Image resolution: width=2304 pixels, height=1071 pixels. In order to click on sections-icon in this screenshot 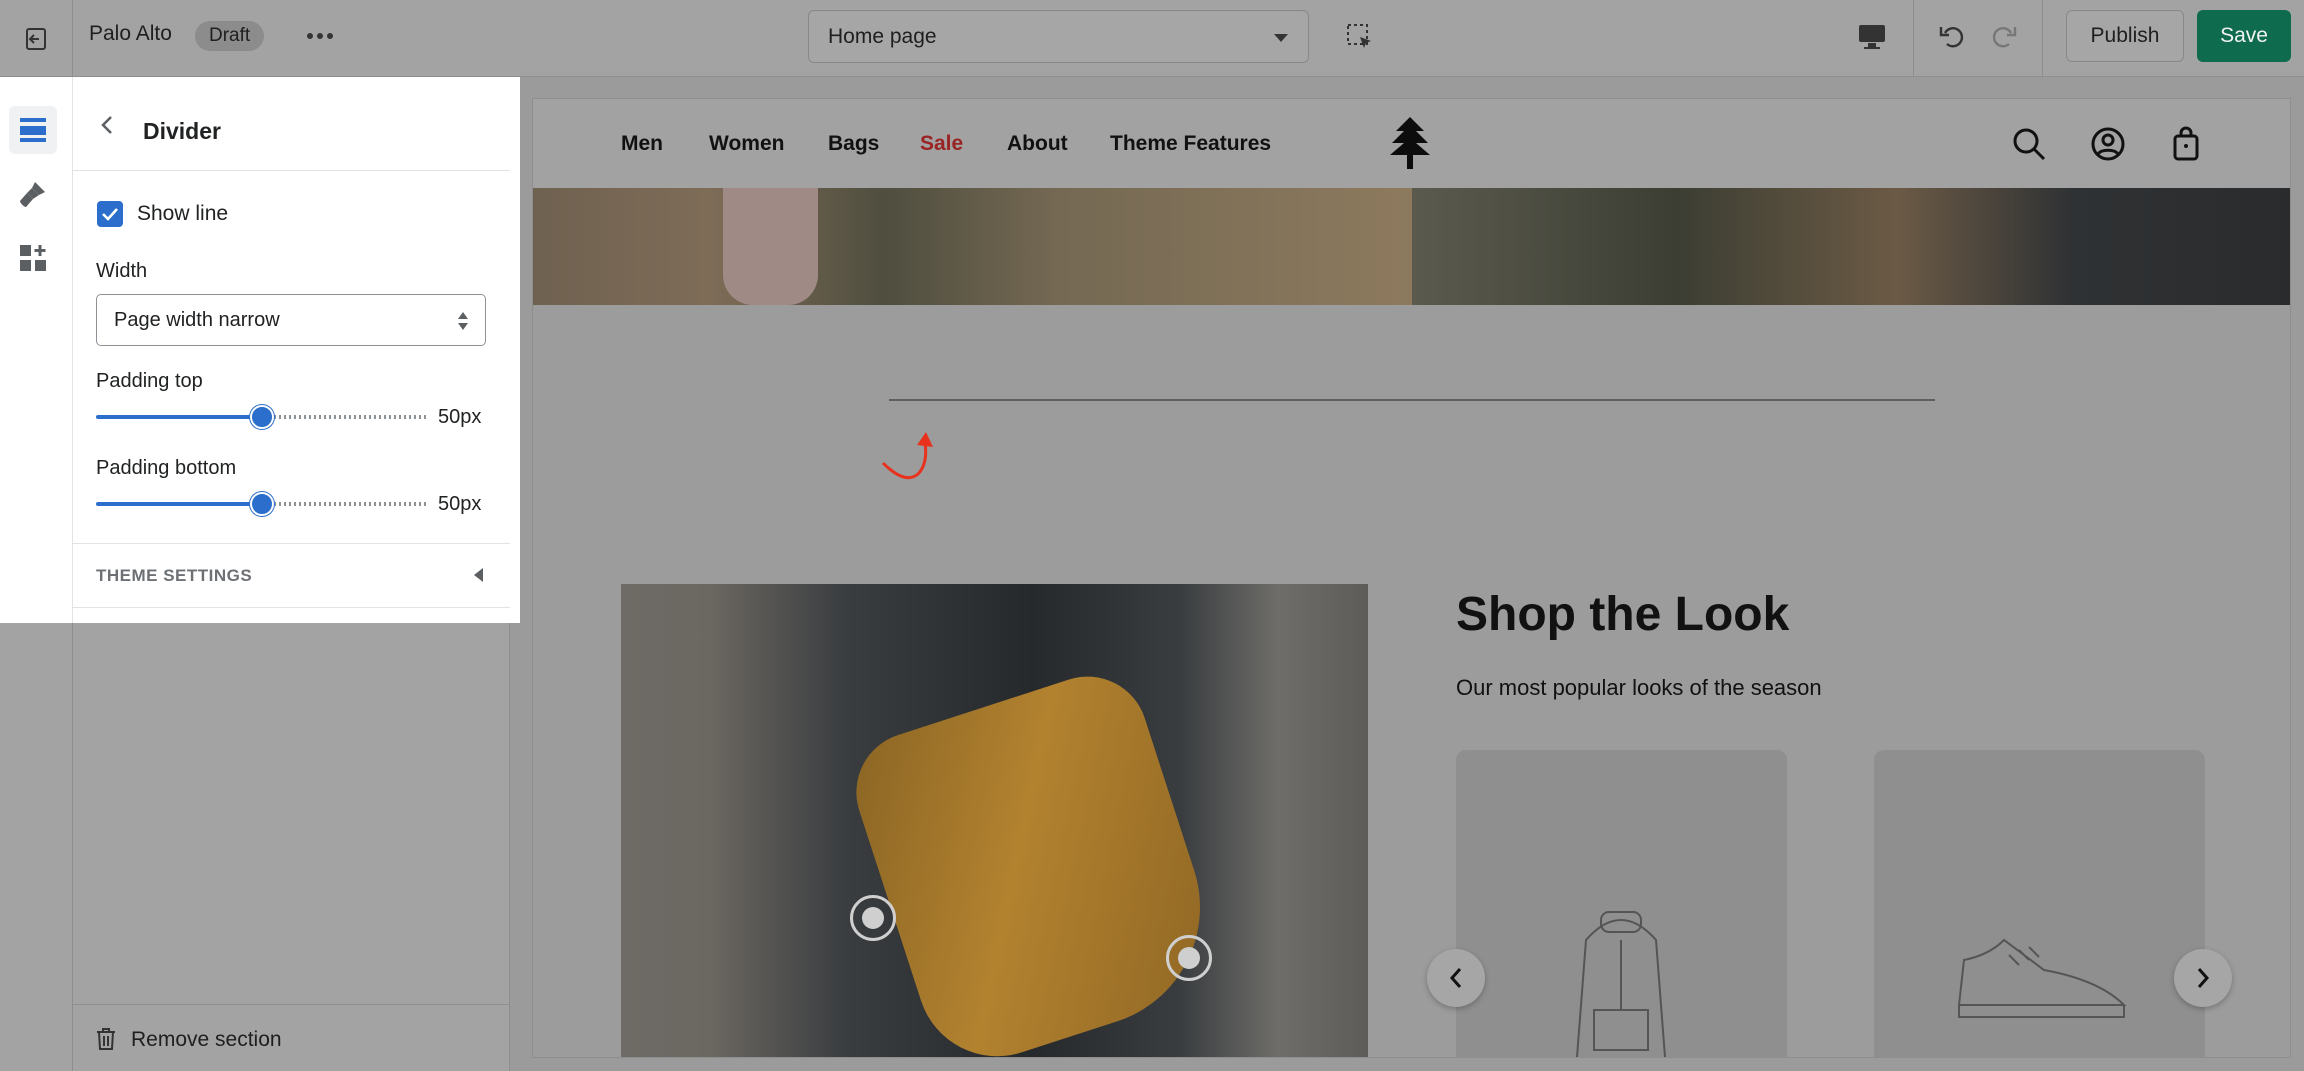, I will do `click(33, 130)`.